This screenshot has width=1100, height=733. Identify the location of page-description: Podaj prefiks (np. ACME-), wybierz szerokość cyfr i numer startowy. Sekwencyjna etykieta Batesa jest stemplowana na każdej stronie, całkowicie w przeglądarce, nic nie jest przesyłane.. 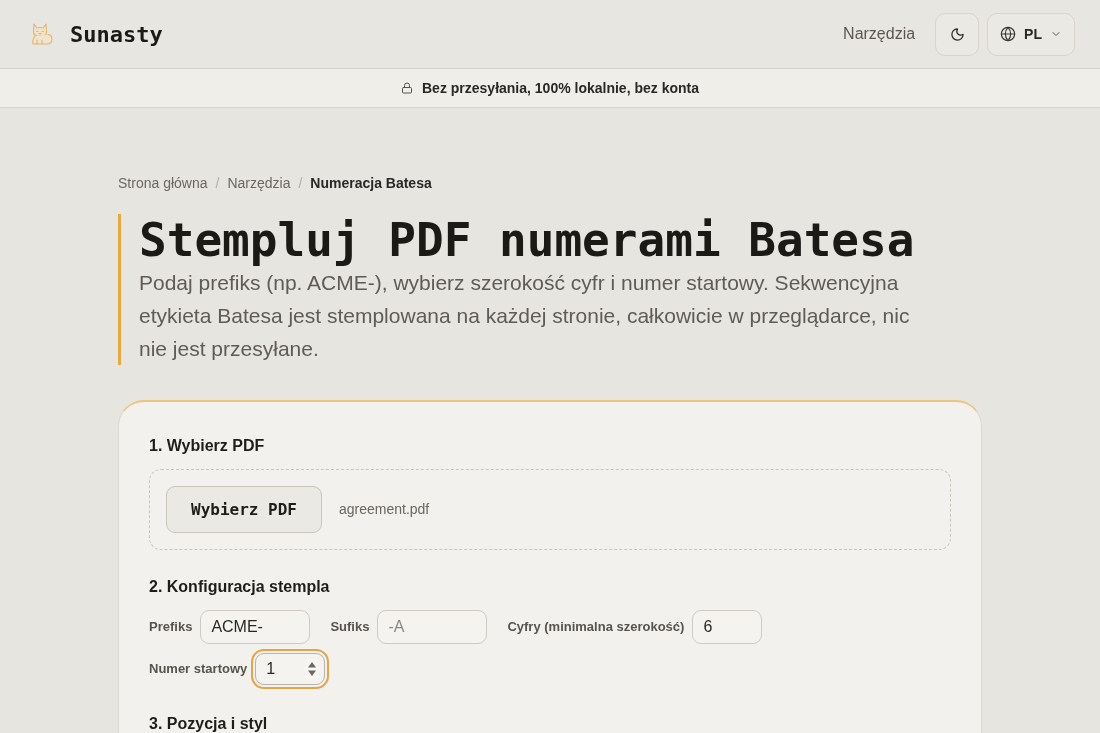
(525, 316).